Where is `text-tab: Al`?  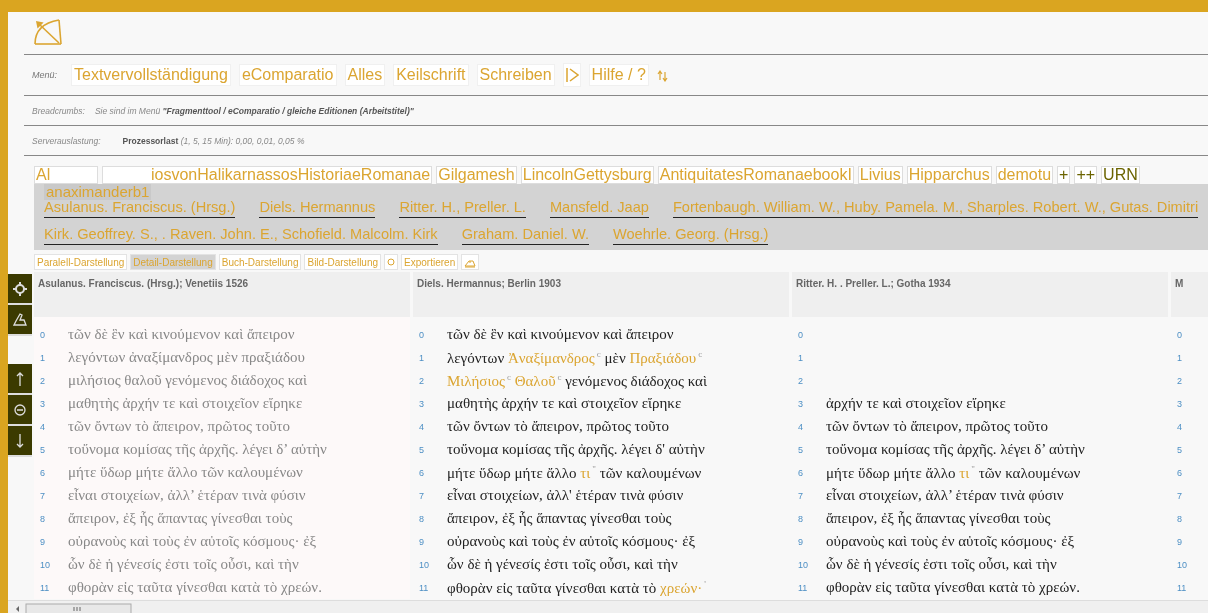 text-tab: Al is located at coordinates (66, 175).